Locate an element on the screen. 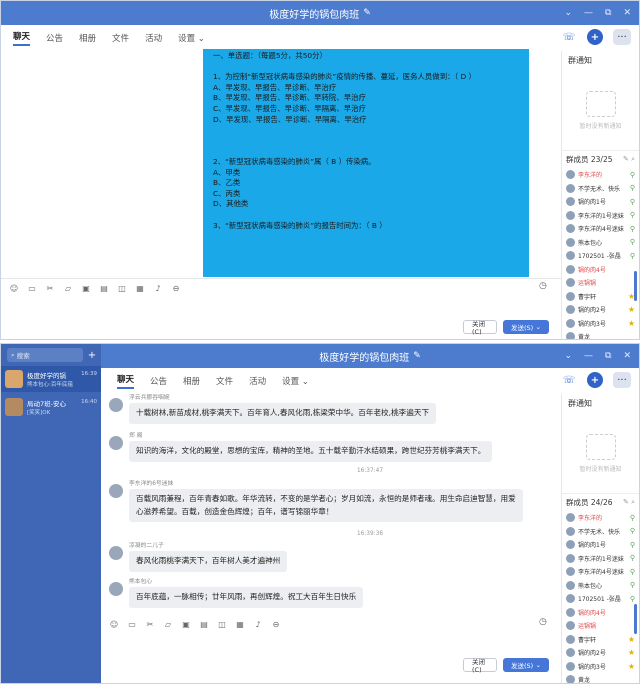 The height and width of the screenshot is (684, 640). conversation-item-active: 极度好学的锅 熊本包心:百年底蕴 16:39 is located at coordinates (51, 379).